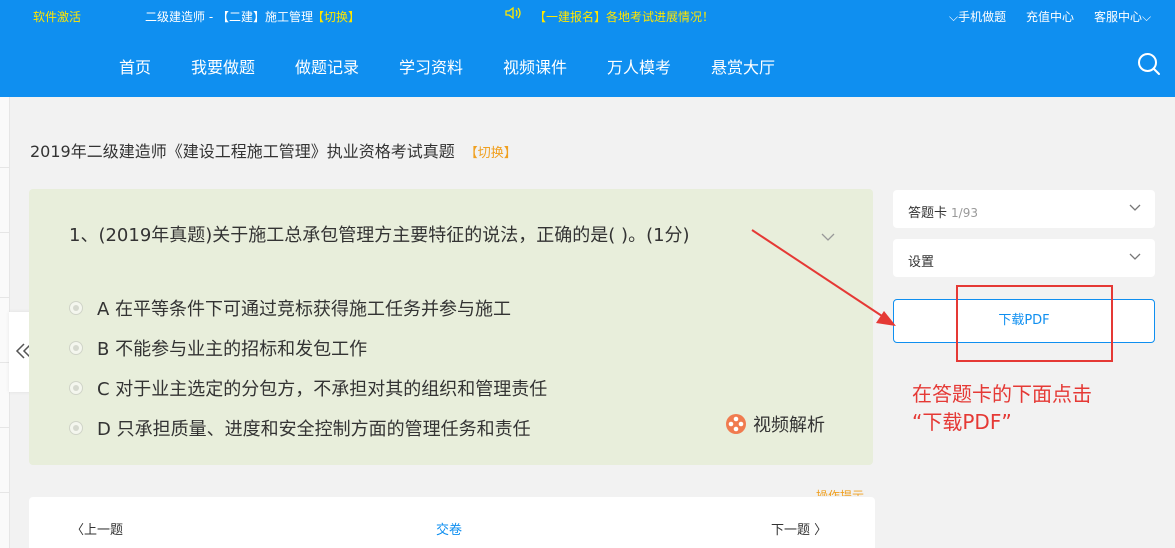 Image resolution: width=1175 pixels, height=548 pixels. What do you see at coordinates (1002, 408) in the screenshot?
I see `annotation-text: 在答题卡的下面点击 “下载PDF”` at bounding box center [1002, 408].